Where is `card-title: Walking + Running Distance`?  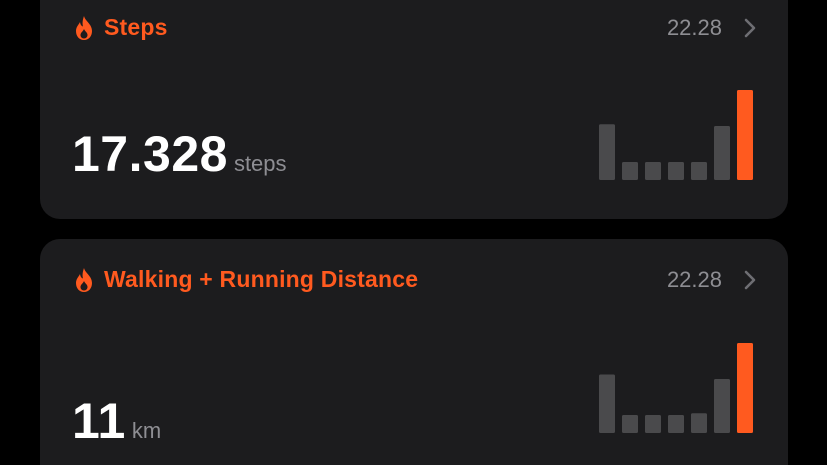
card-title: Walking + Running Distance is located at coordinates (261, 279).